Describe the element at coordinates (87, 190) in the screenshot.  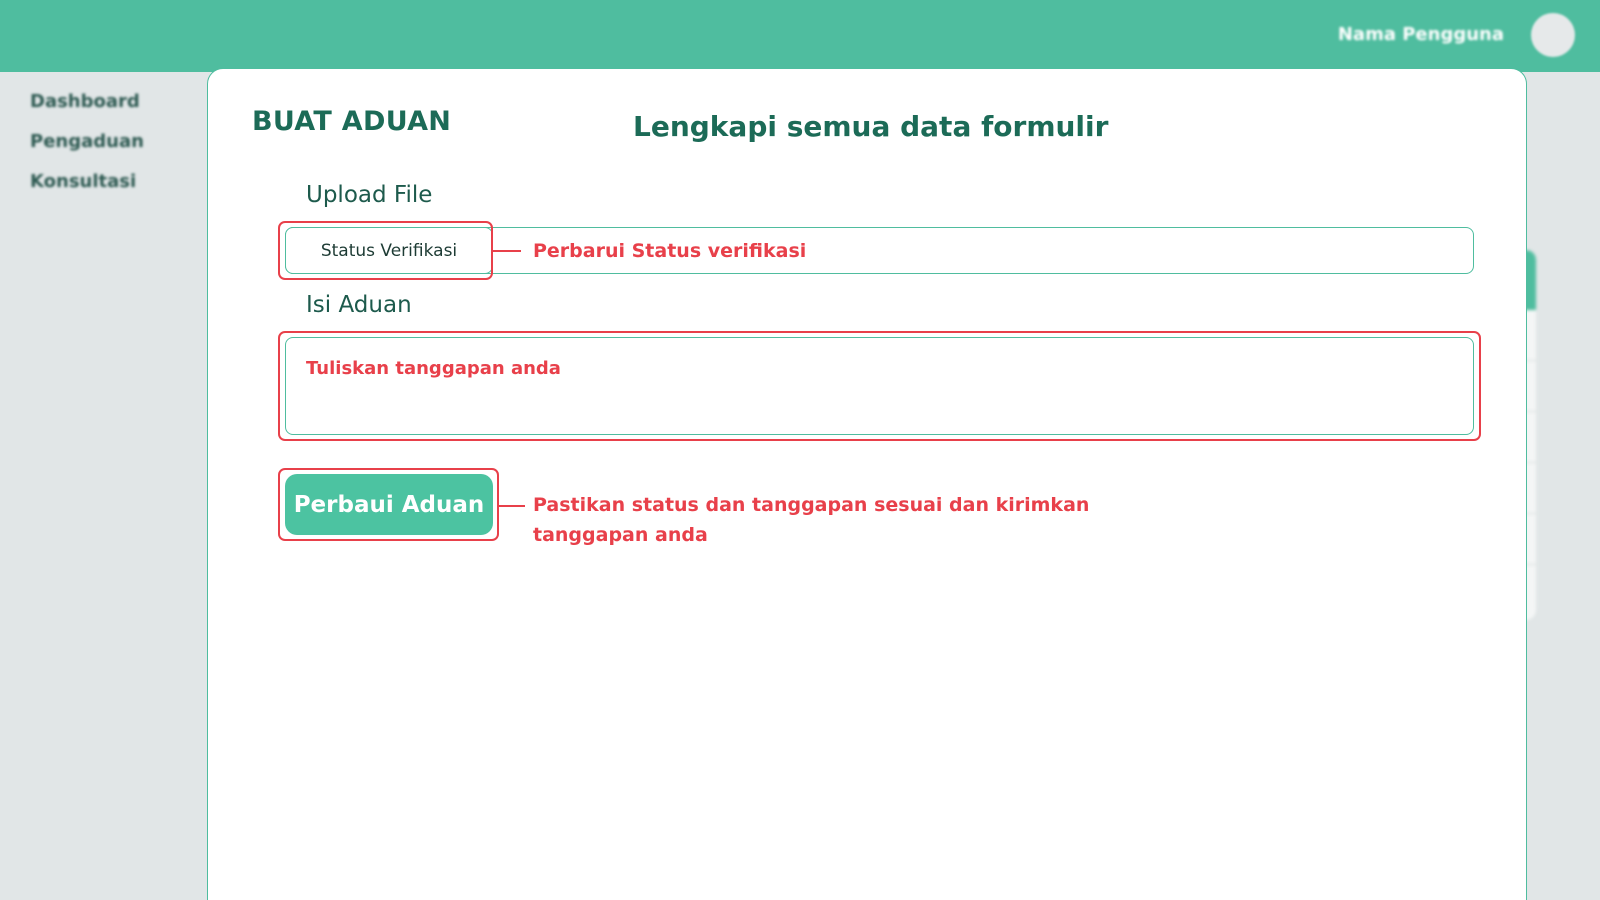
I see `sidebar-item-konsultasi: Konsultasi` at that location.